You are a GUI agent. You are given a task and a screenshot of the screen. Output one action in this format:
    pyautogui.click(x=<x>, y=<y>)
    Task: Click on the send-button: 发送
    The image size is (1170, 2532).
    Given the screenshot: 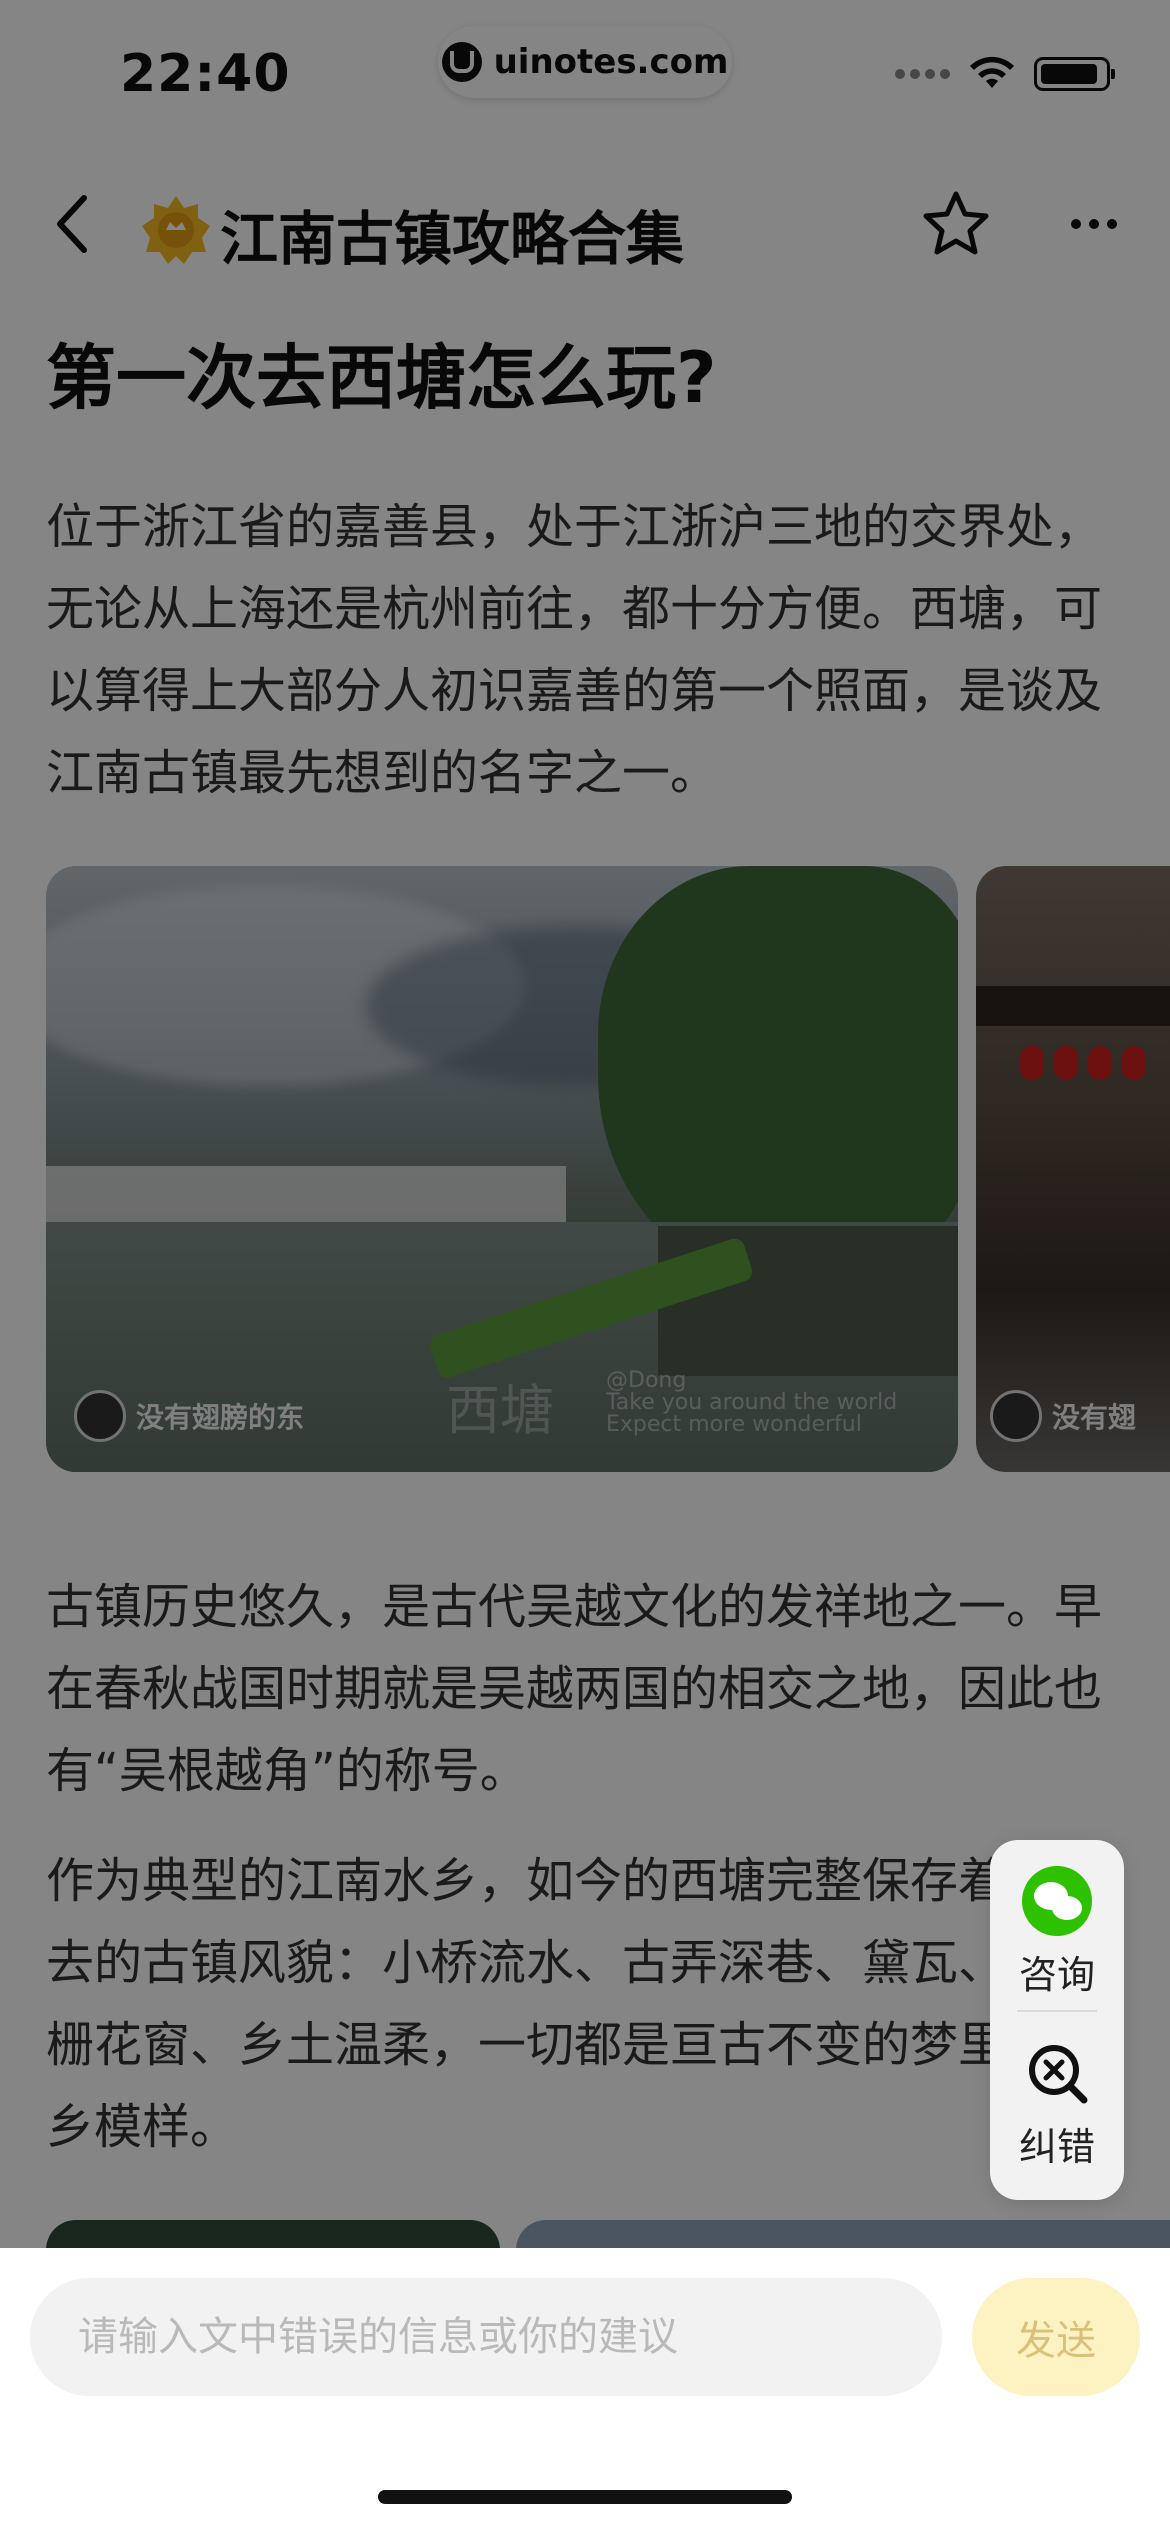 What is the action you would take?
    pyautogui.click(x=1056, y=2337)
    